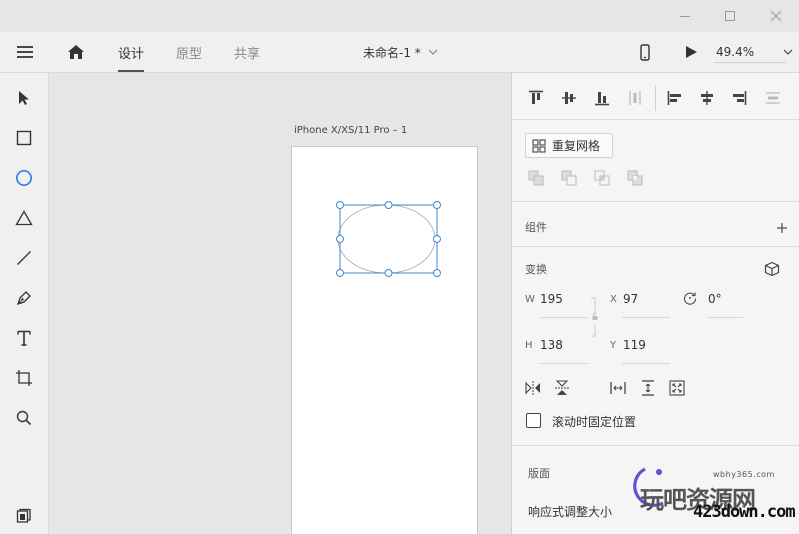 Image resolution: width=799 pixels, height=534 pixels. What do you see at coordinates (551, 299) in the screenshot?
I see `width-value: 195` at bounding box center [551, 299].